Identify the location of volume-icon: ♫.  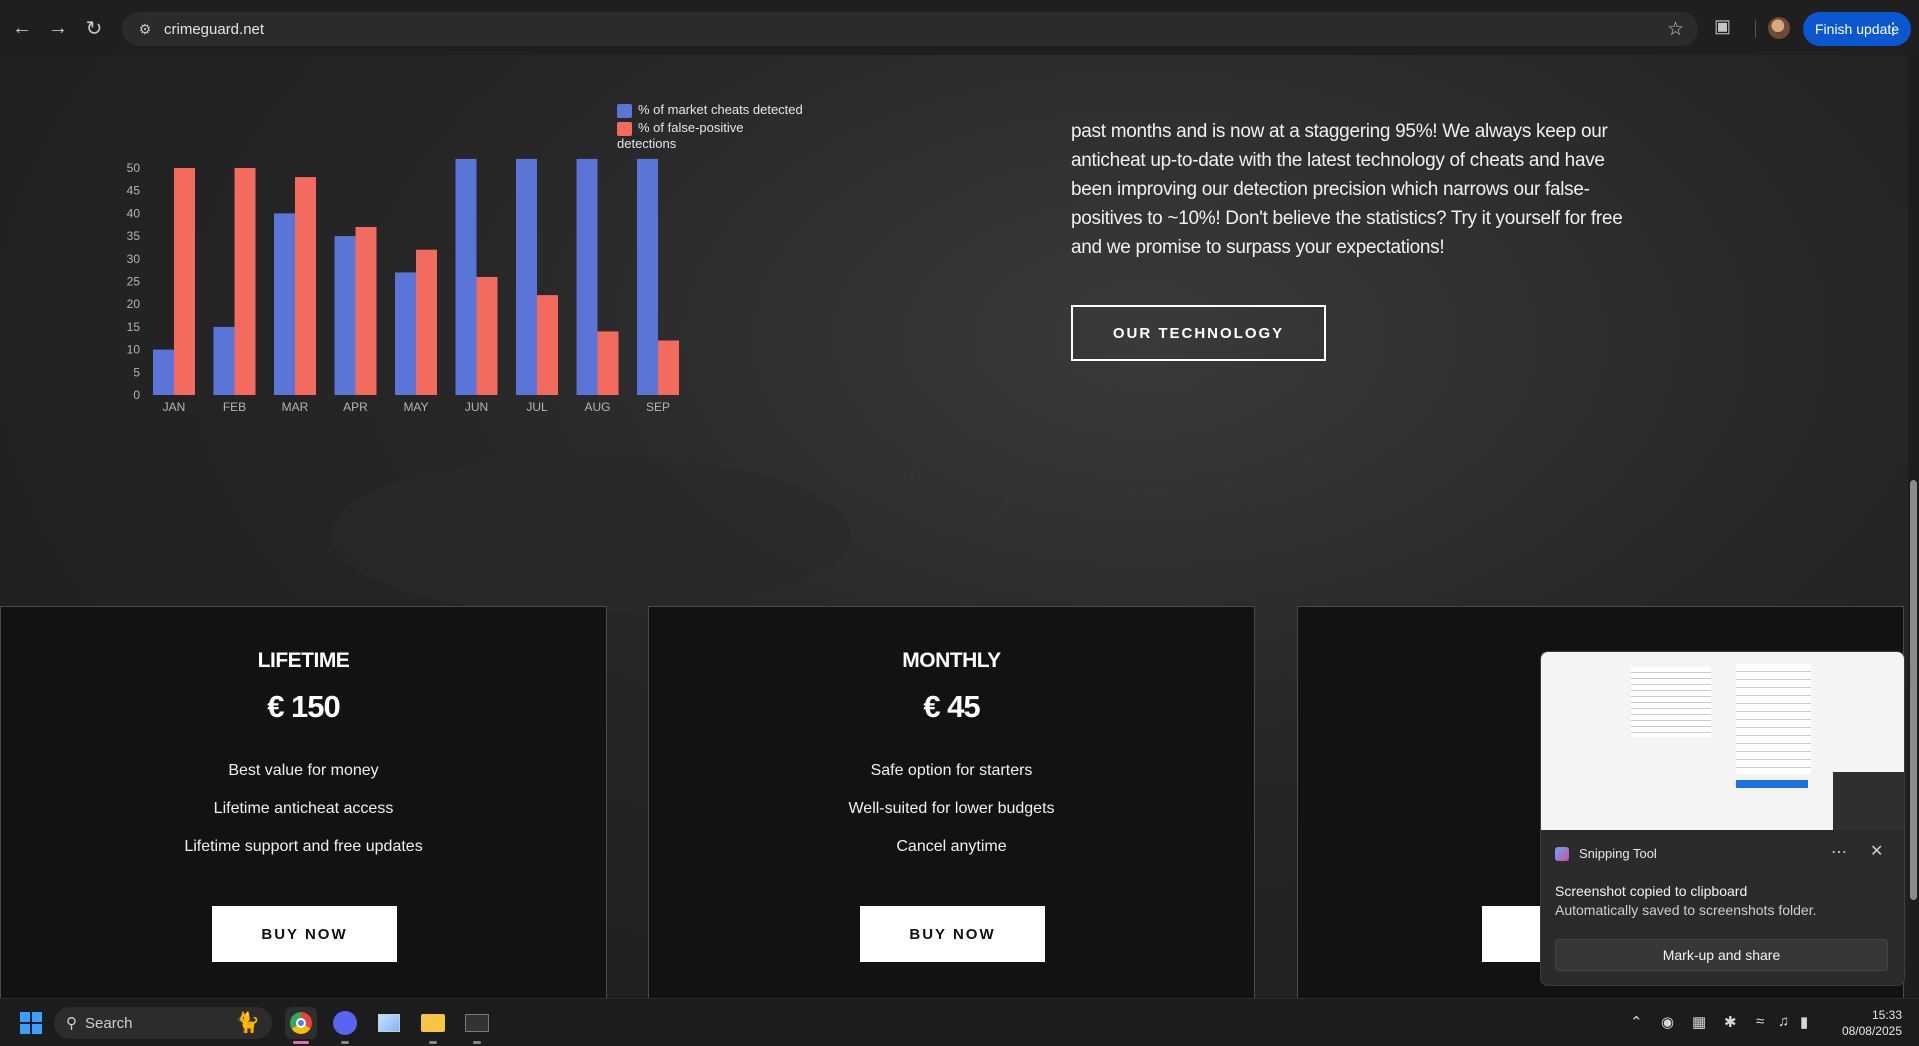
(1783, 1021).